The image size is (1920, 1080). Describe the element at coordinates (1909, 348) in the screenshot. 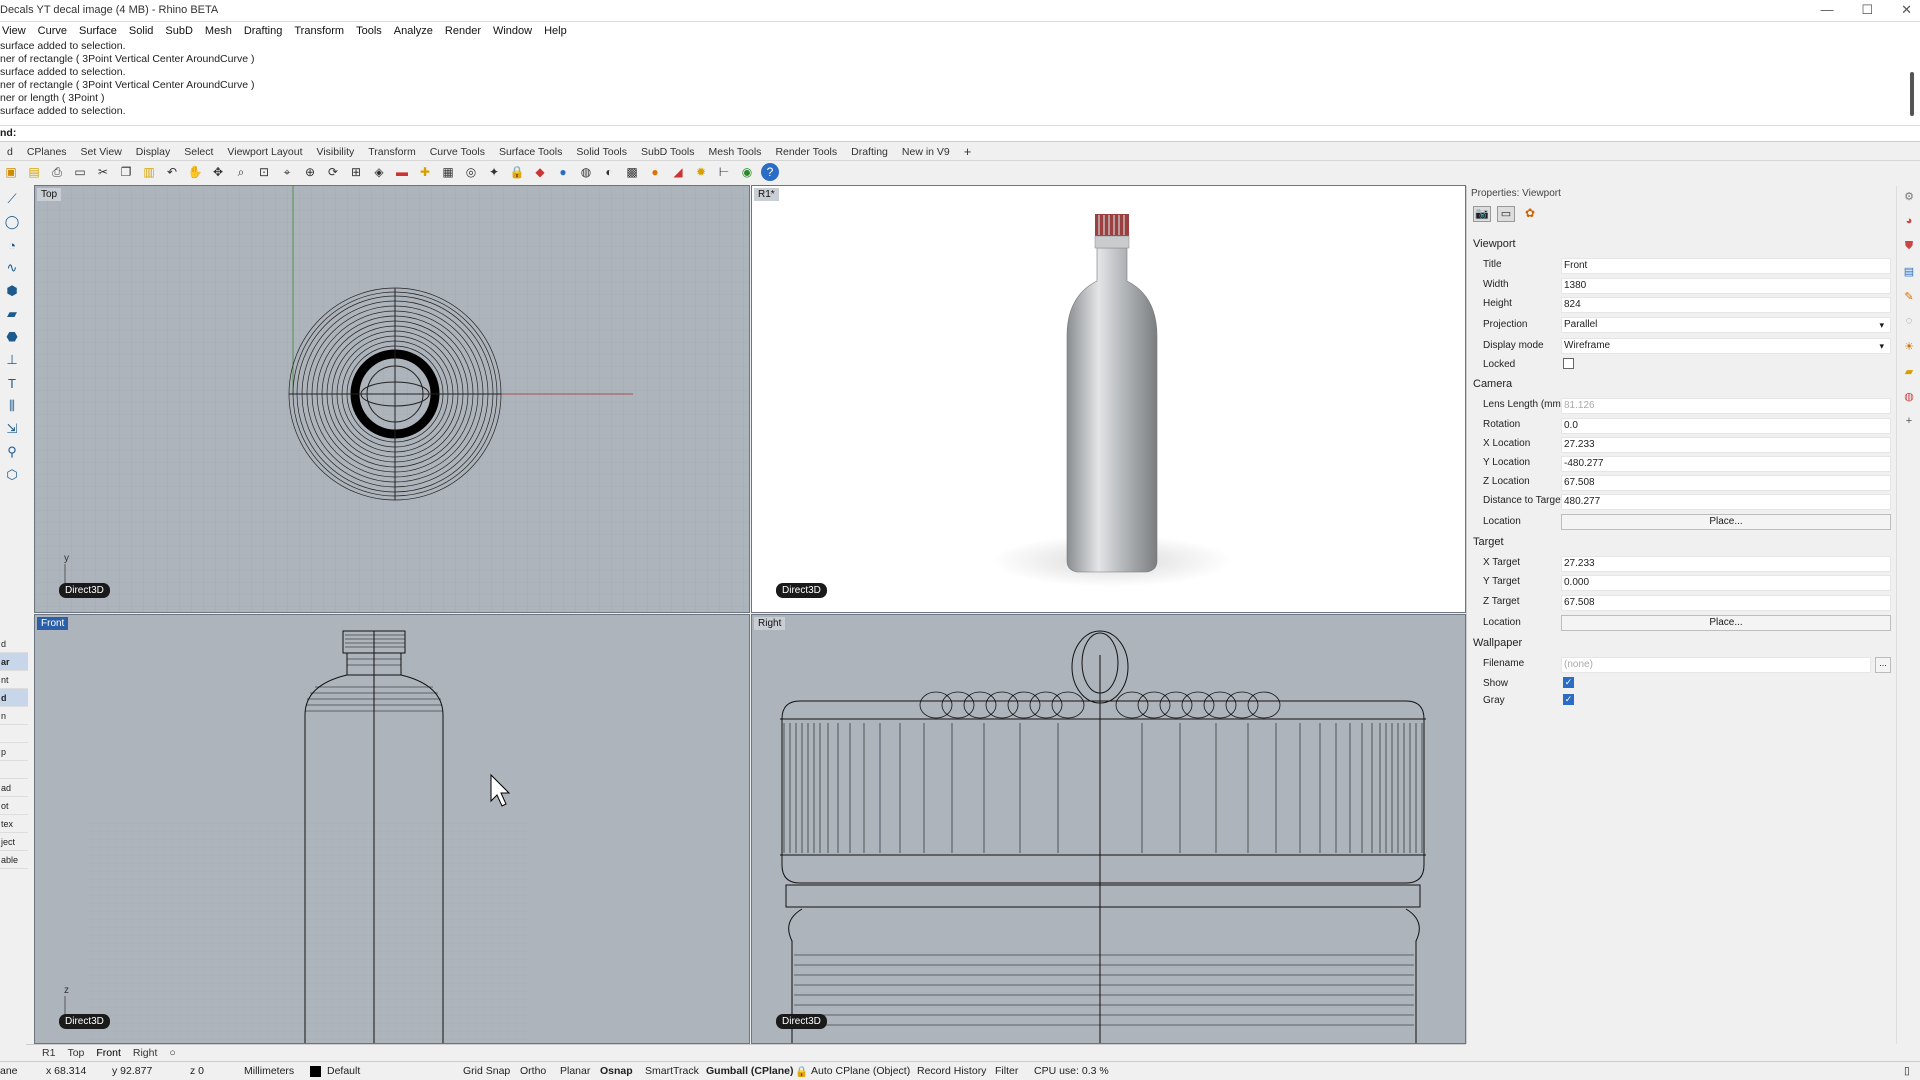

I see `lights-icon: ☀` at that location.